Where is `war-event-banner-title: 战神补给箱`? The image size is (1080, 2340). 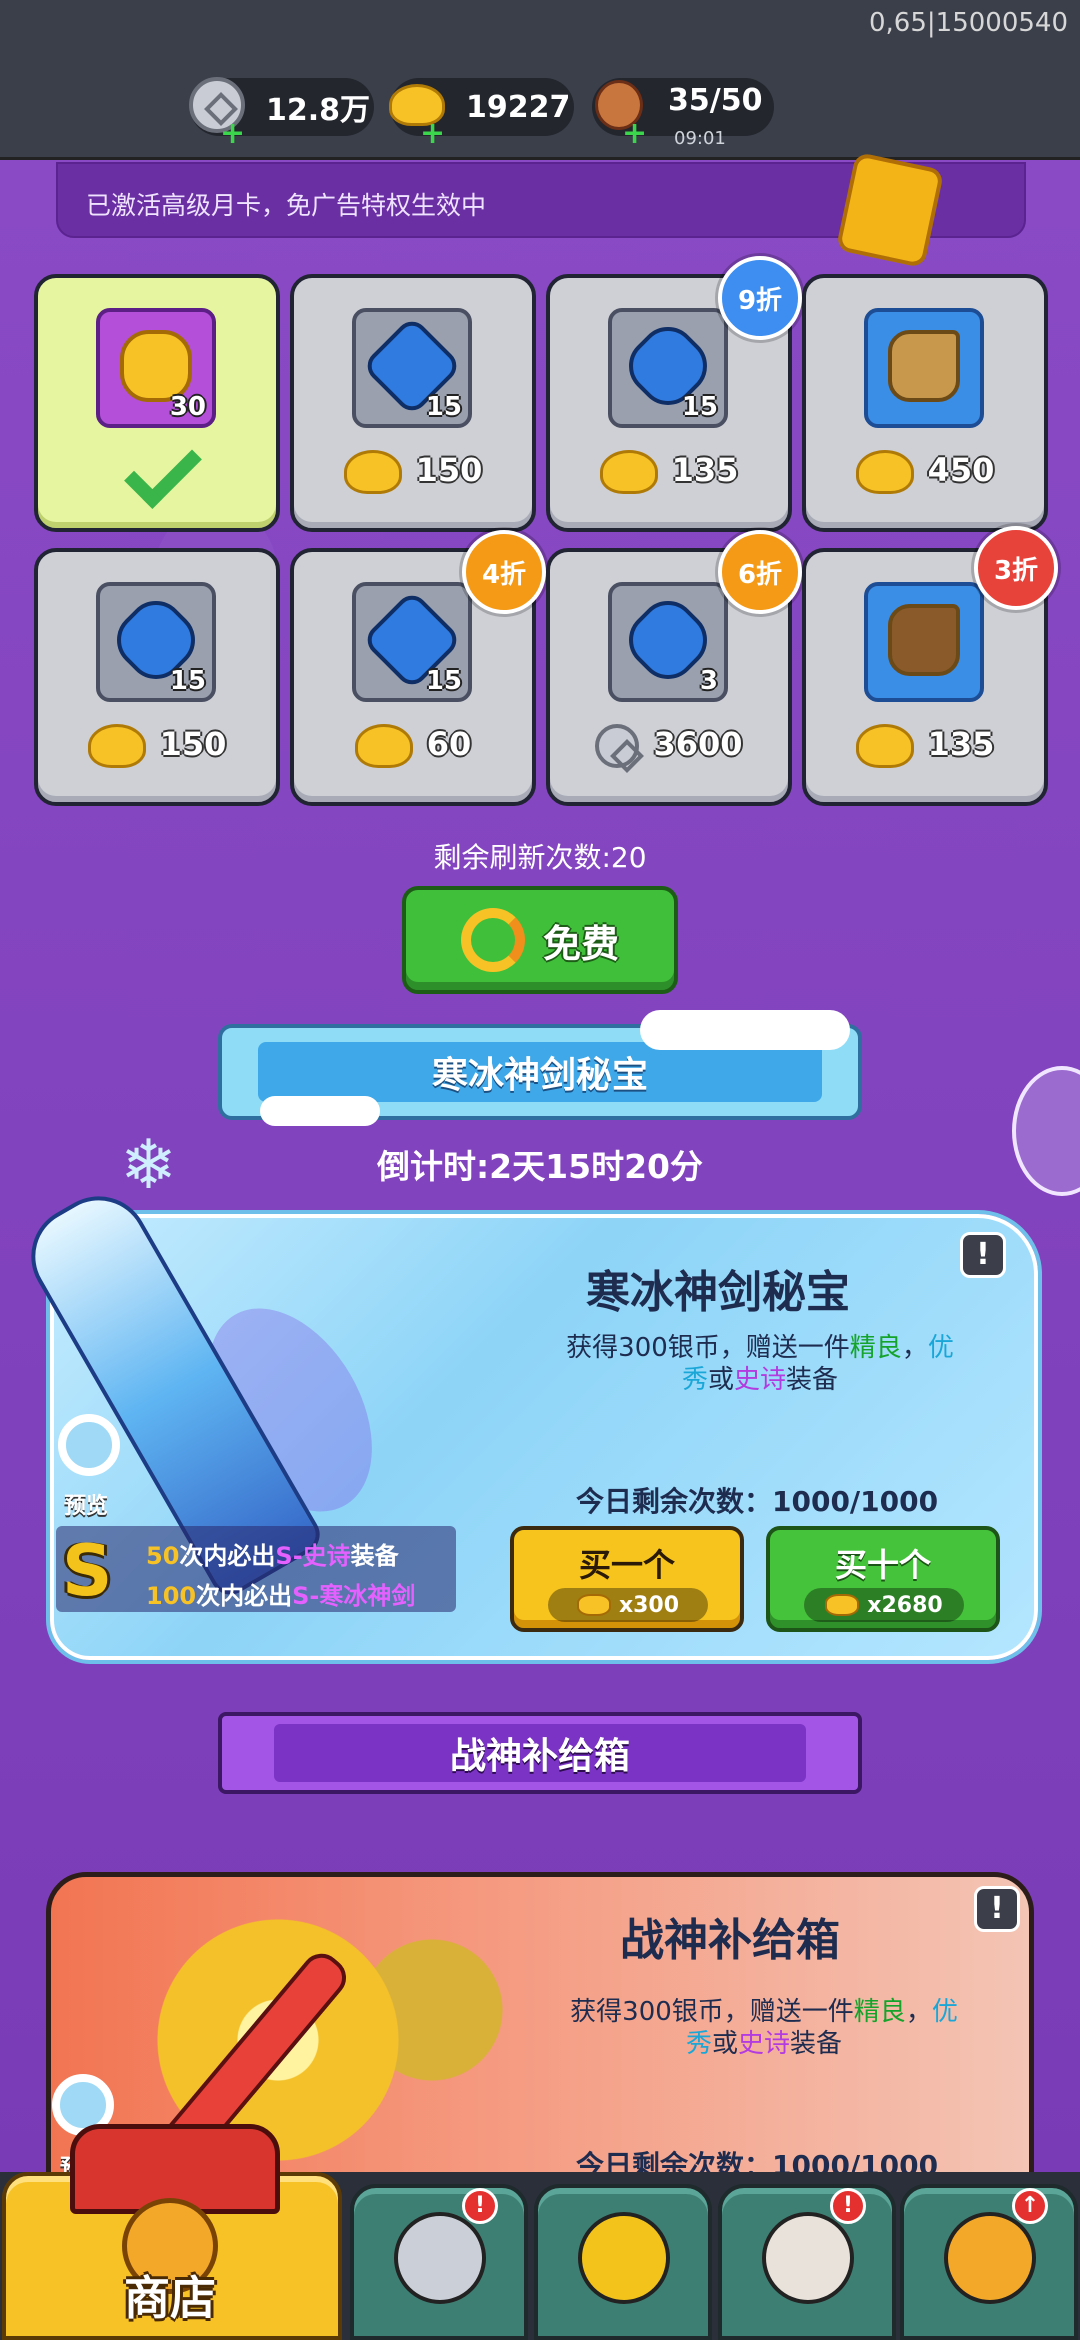 war-event-banner-title: 战神补给箱 is located at coordinates (540, 1753).